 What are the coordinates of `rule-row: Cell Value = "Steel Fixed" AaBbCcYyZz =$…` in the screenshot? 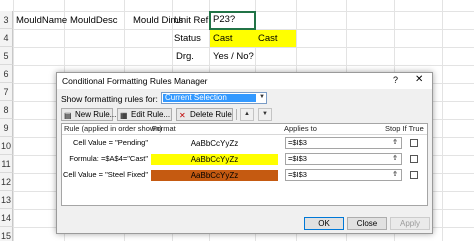 It's located at (244, 175).